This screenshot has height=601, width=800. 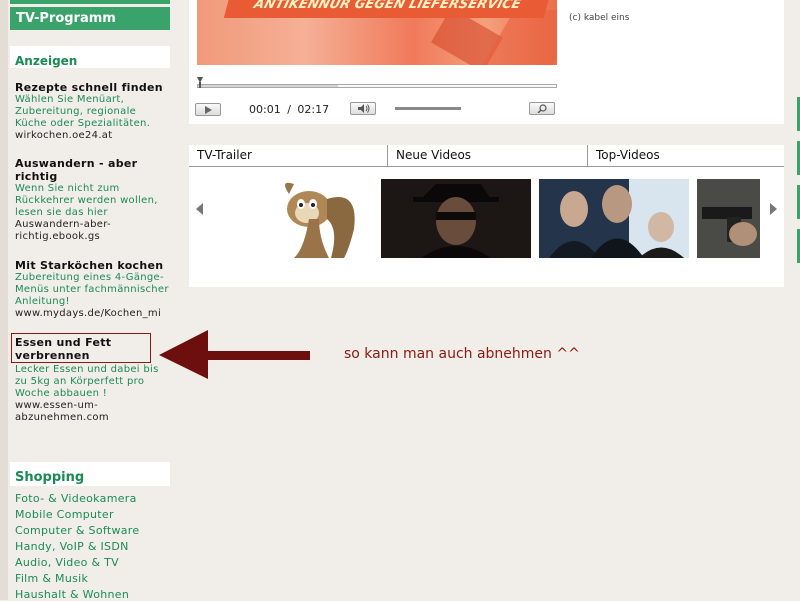 I want to click on shop-link: Computer & Software, so click(x=77, y=530).